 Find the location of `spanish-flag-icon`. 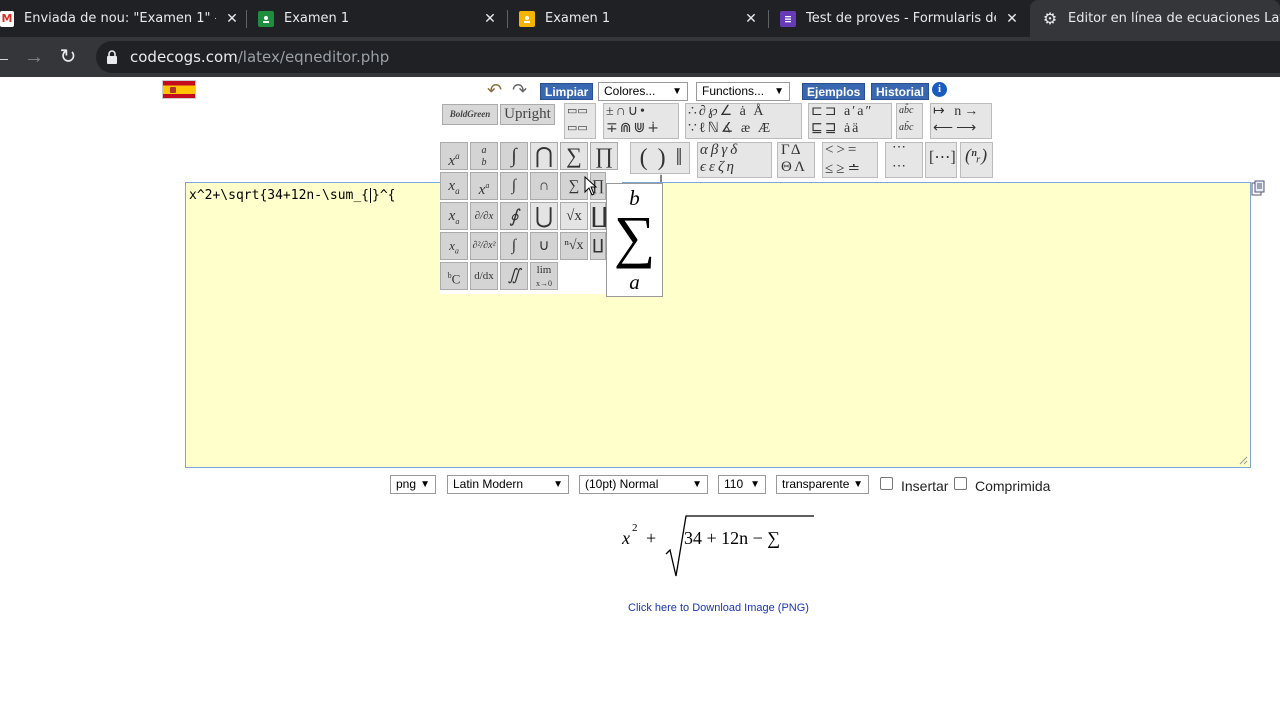

spanish-flag-icon is located at coordinates (179, 89).